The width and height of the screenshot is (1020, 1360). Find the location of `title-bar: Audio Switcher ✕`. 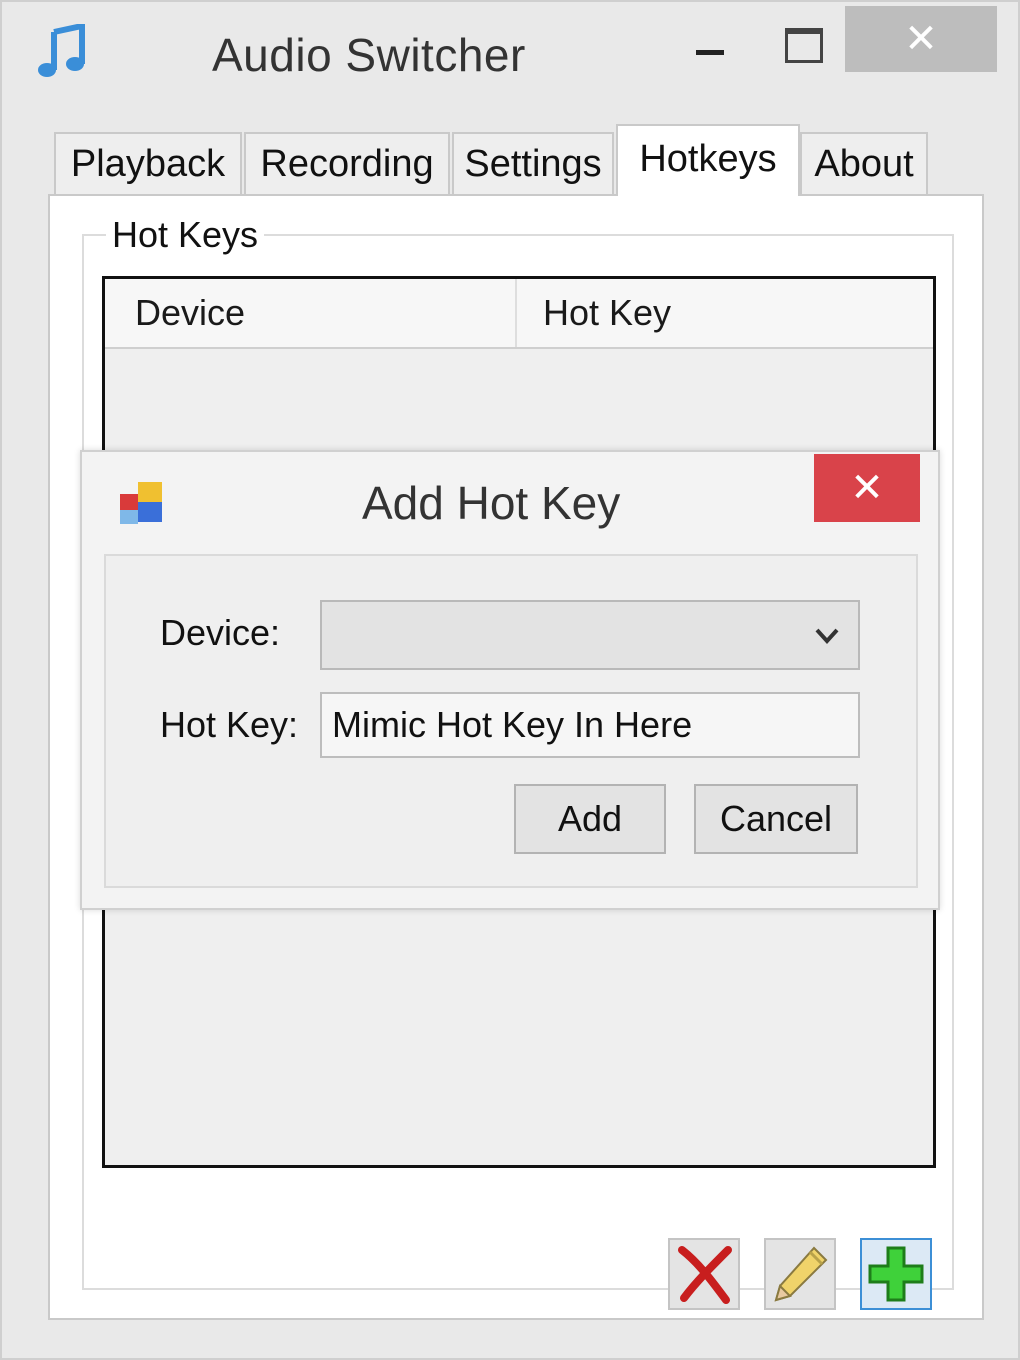

title-bar: Audio Switcher ✕ is located at coordinates (510, 52).